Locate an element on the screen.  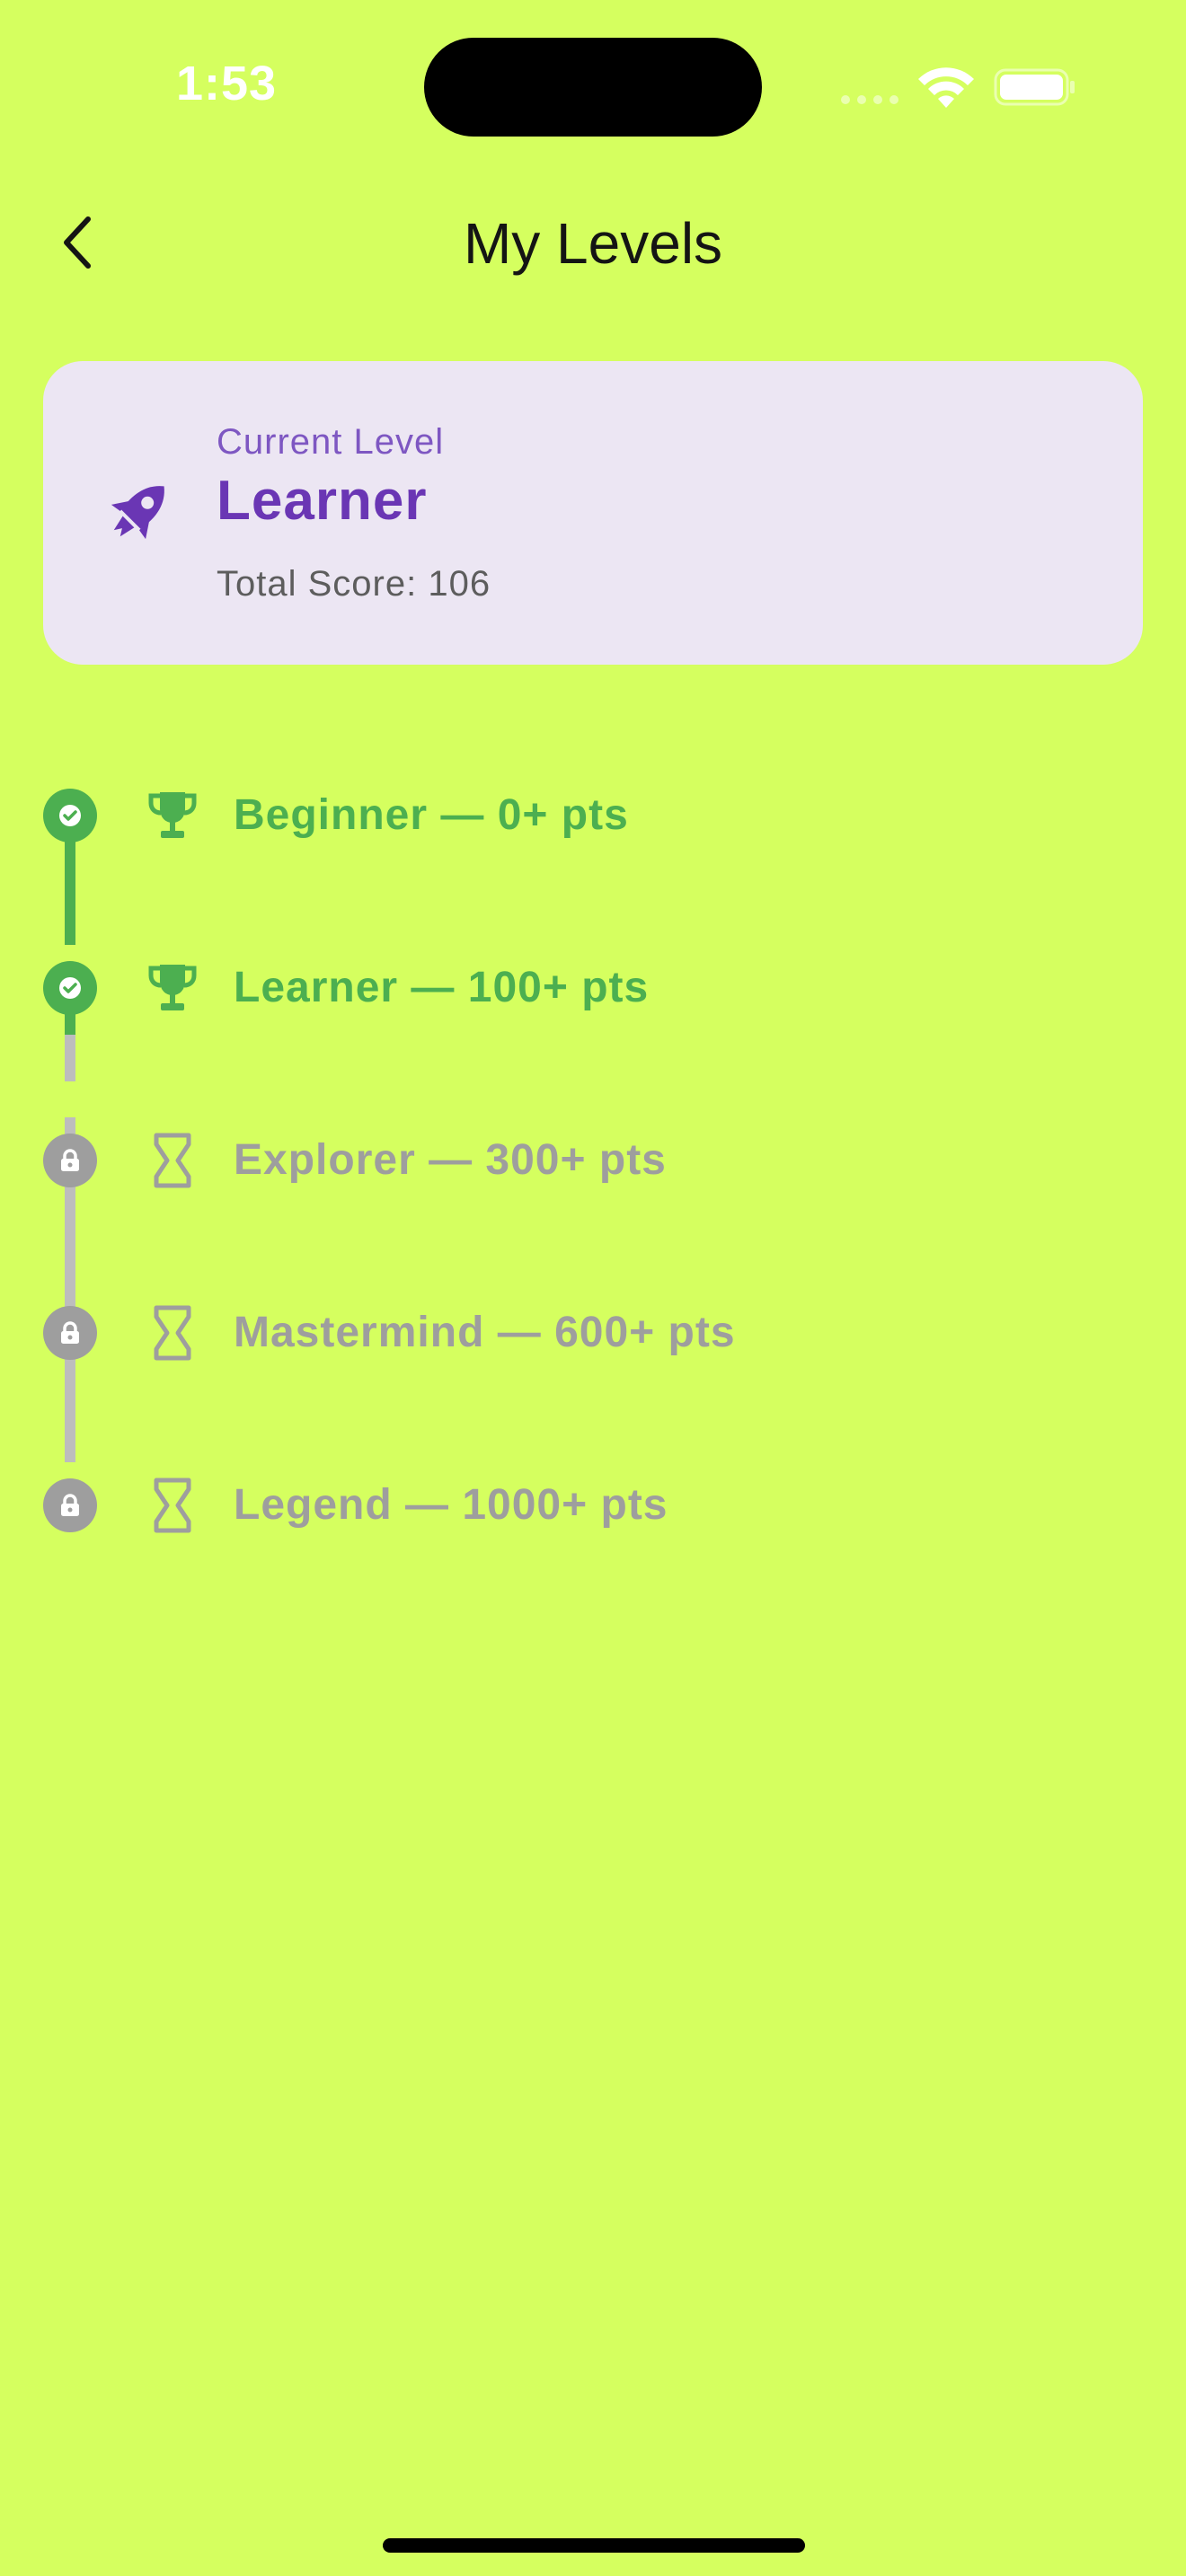
dynamic-island is located at coordinates (593, 87).